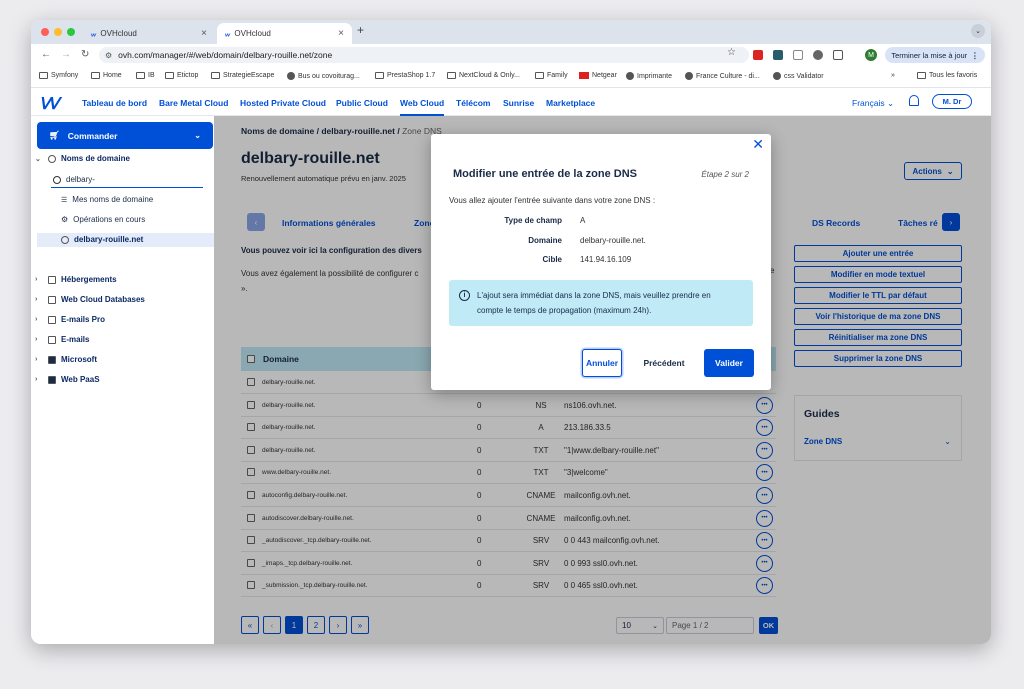 This screenshot has height=689, width=1024. I want to click on sidebar-item-hebergements: › Hébergements, so click(76, 279).